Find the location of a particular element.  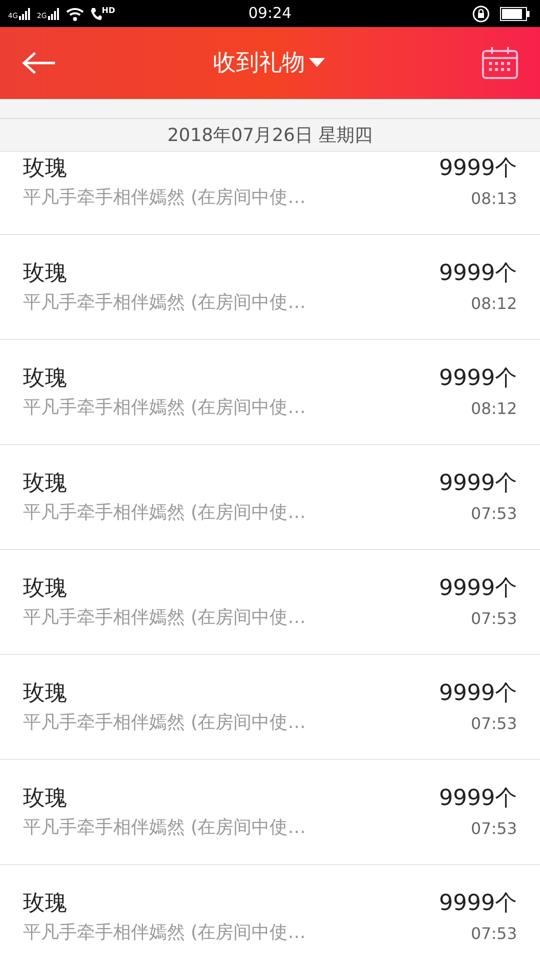

phone-icon is located at coordinates (96, 13).